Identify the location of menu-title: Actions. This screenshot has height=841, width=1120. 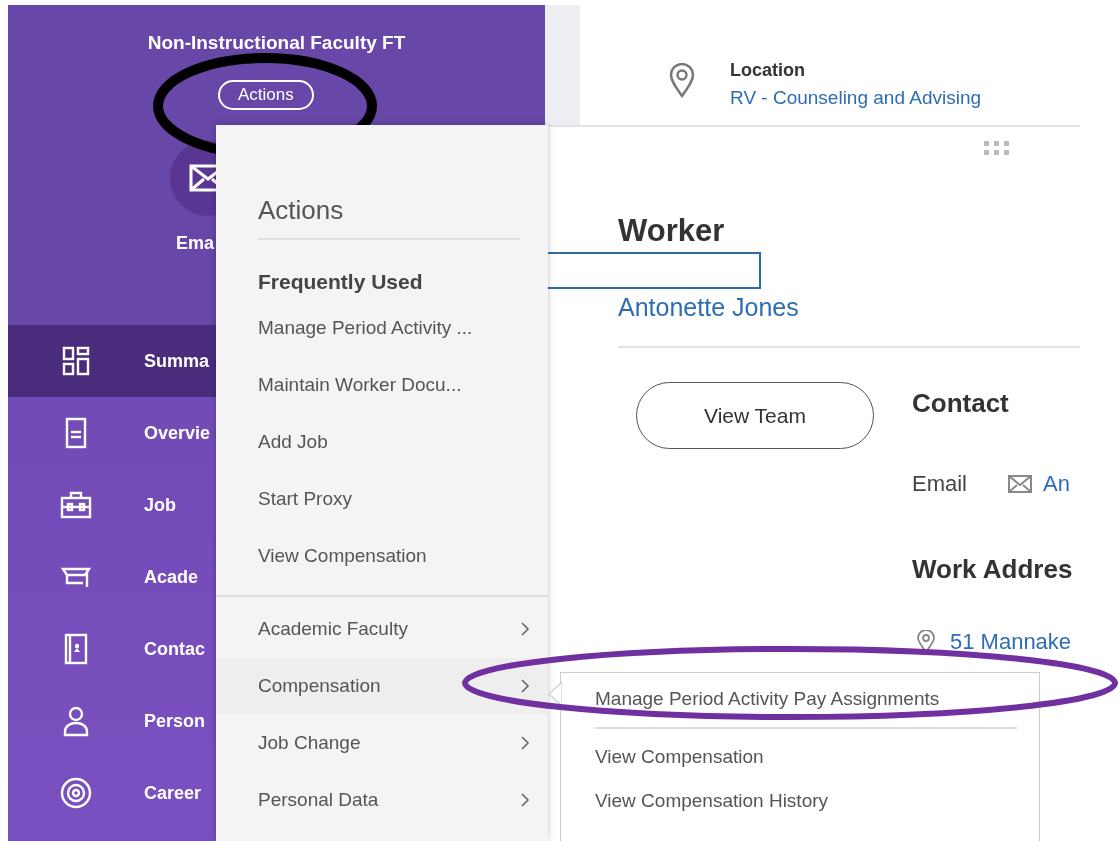
(301, 210).